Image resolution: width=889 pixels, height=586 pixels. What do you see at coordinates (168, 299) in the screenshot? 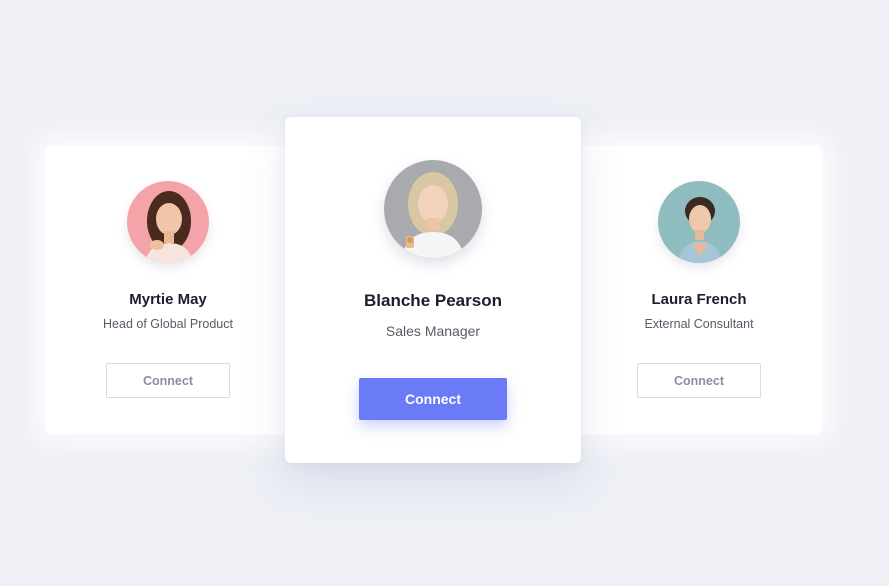
I see `profile-name: Myrtie May` at bounding box center [168, 299].